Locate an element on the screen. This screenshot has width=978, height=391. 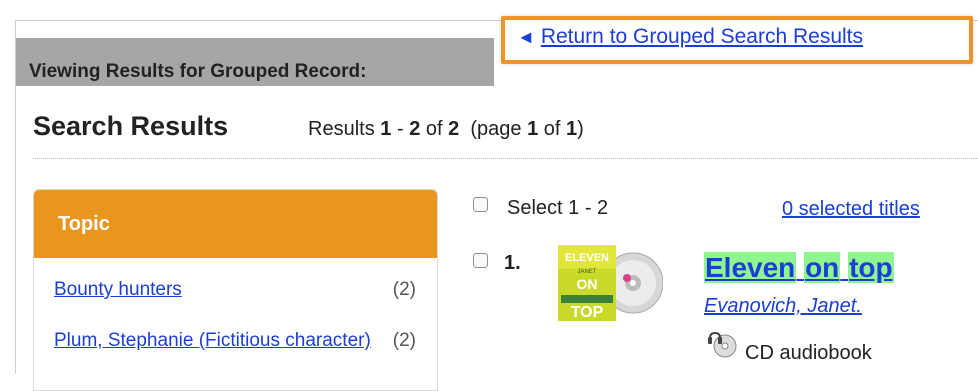
selected-titles-link: 0 selected titles is located at coordinates (851, 209).